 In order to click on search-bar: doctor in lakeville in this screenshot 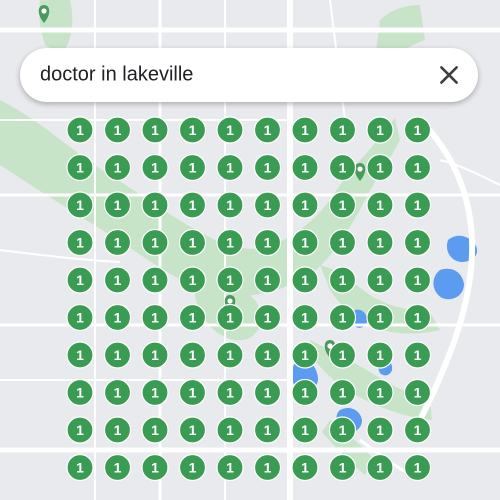, I will do `click(249, 75)`.